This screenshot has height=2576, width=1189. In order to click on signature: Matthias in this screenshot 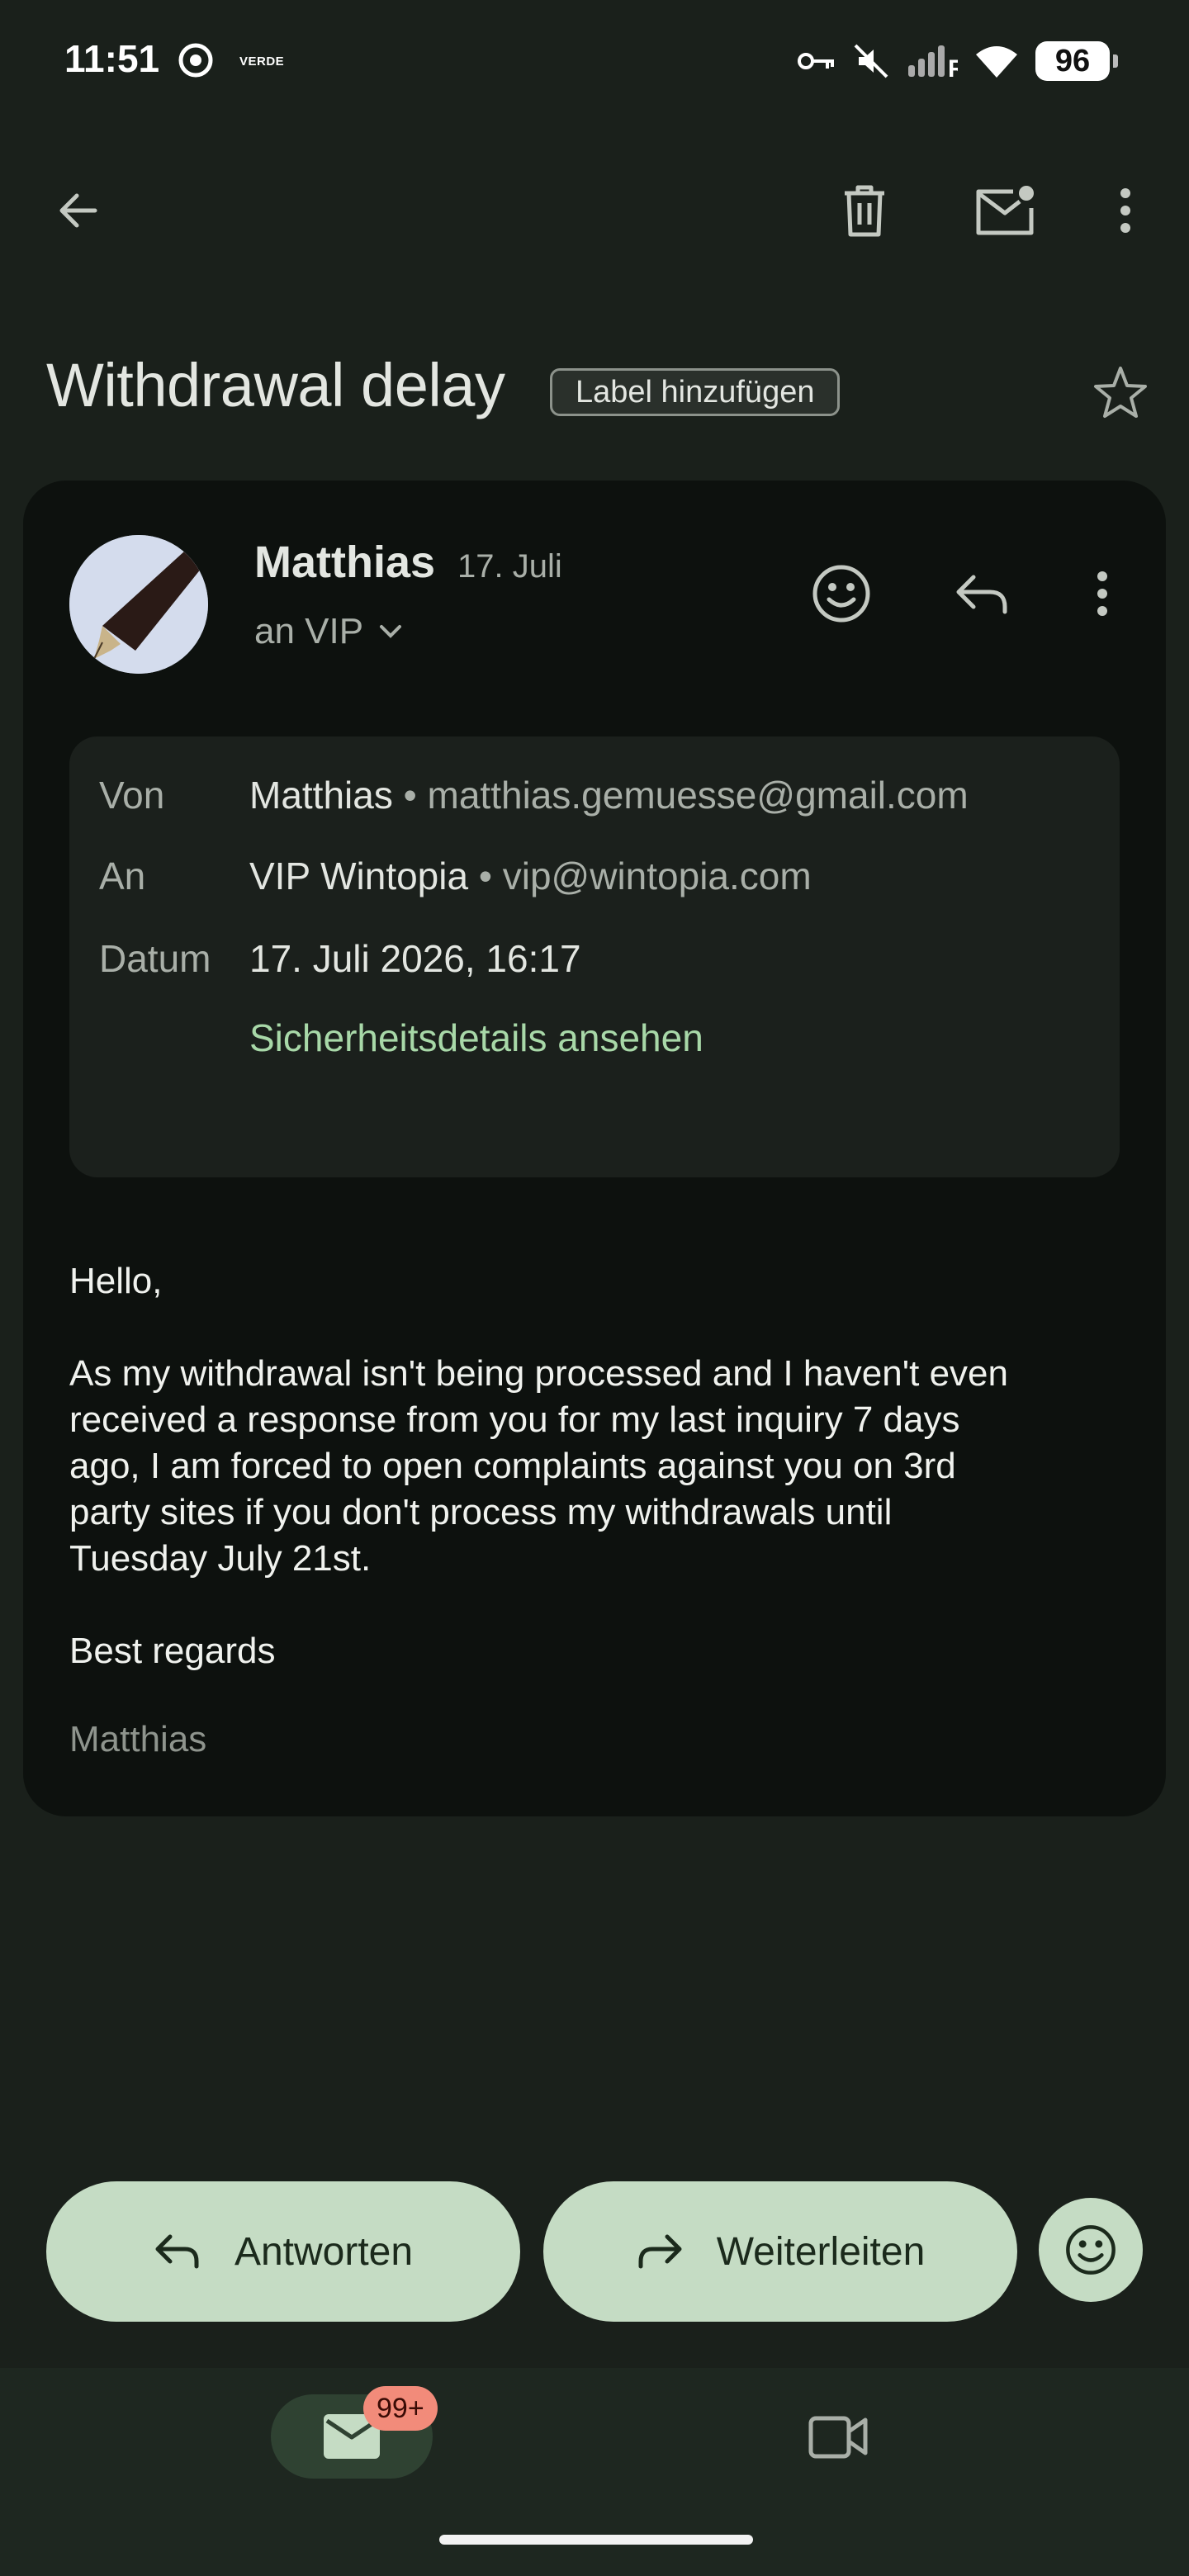, I will do `click(138, 1739)`.